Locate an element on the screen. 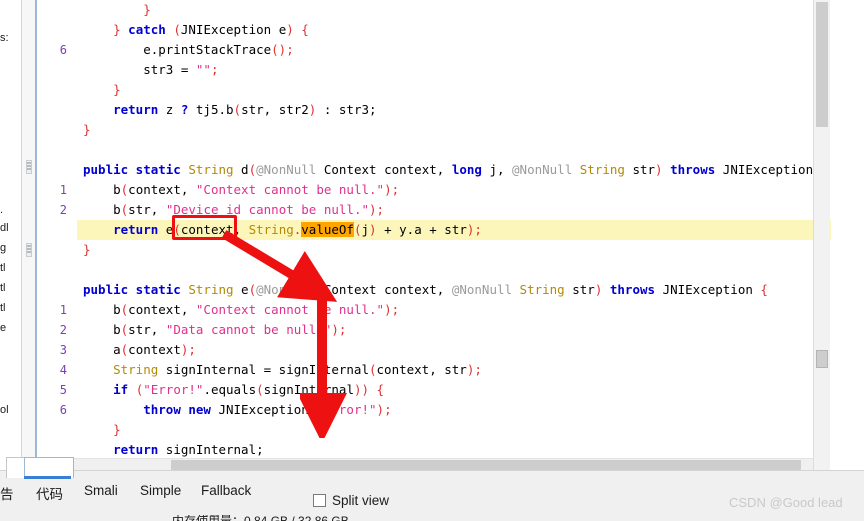 This screenshot has height=521, width=864. tab-simple: Simple is located at coordinates (160, 490).